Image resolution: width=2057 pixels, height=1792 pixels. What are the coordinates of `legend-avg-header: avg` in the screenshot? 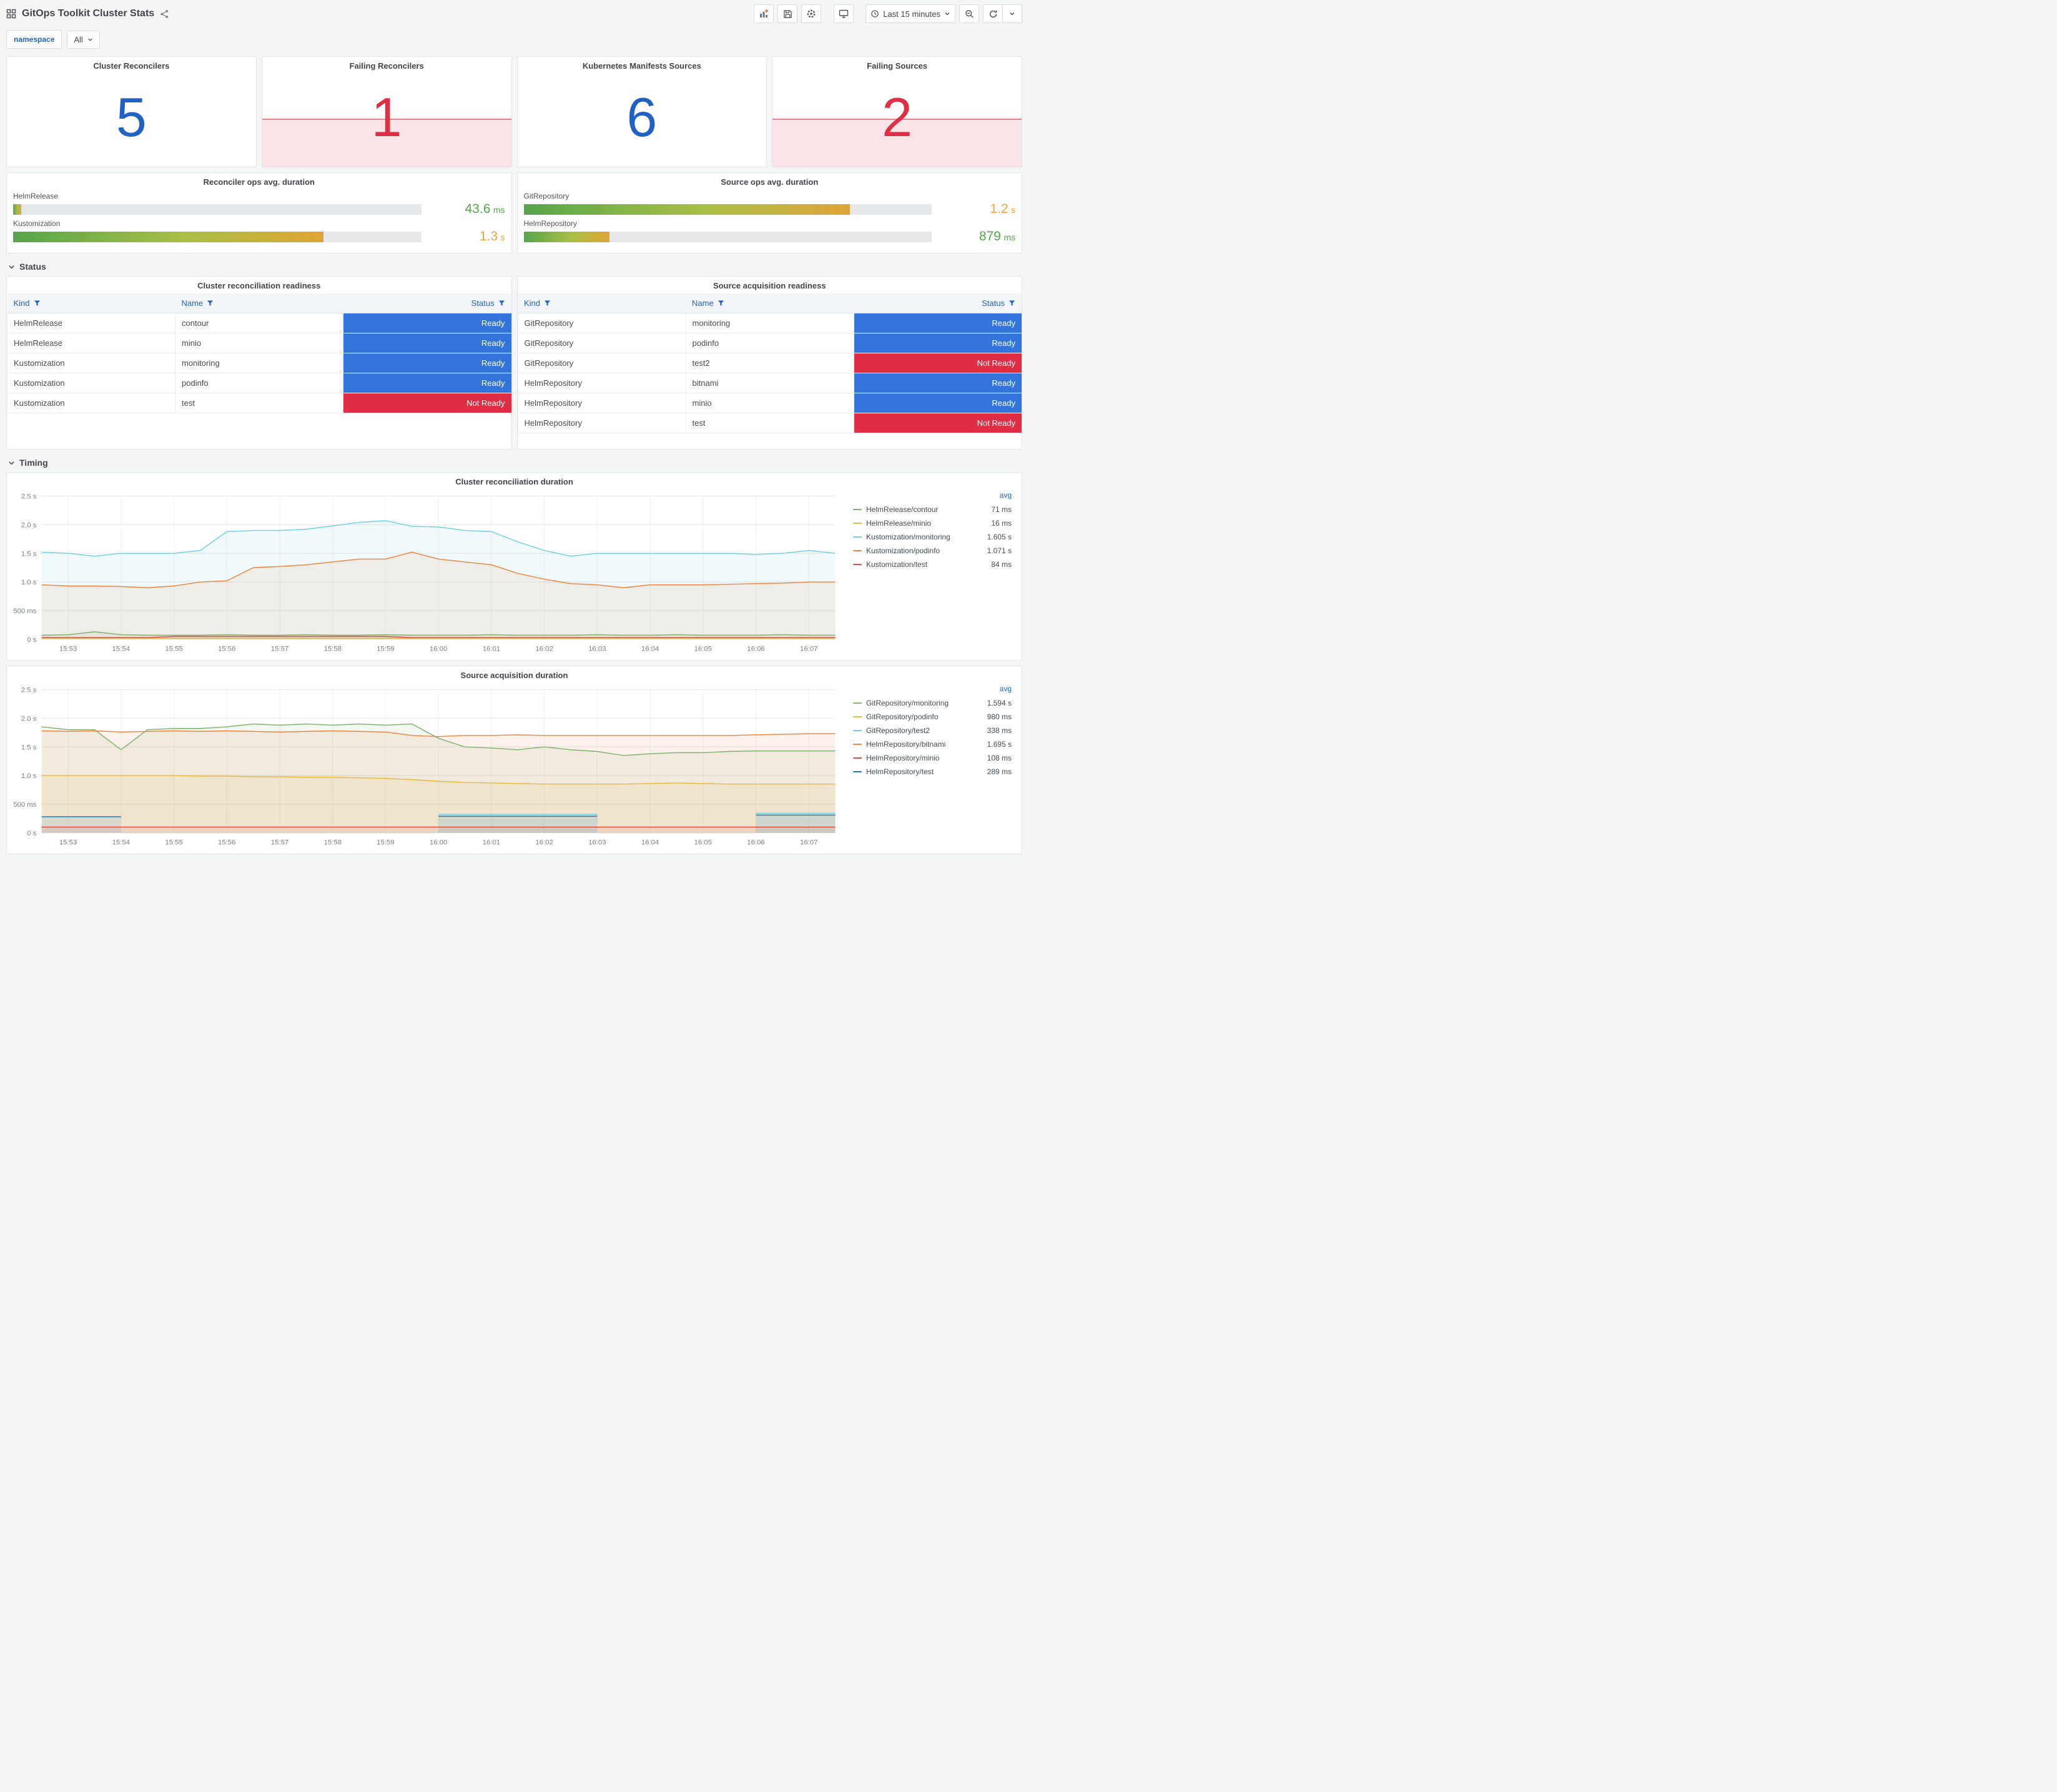 It's located at (1006, 688).